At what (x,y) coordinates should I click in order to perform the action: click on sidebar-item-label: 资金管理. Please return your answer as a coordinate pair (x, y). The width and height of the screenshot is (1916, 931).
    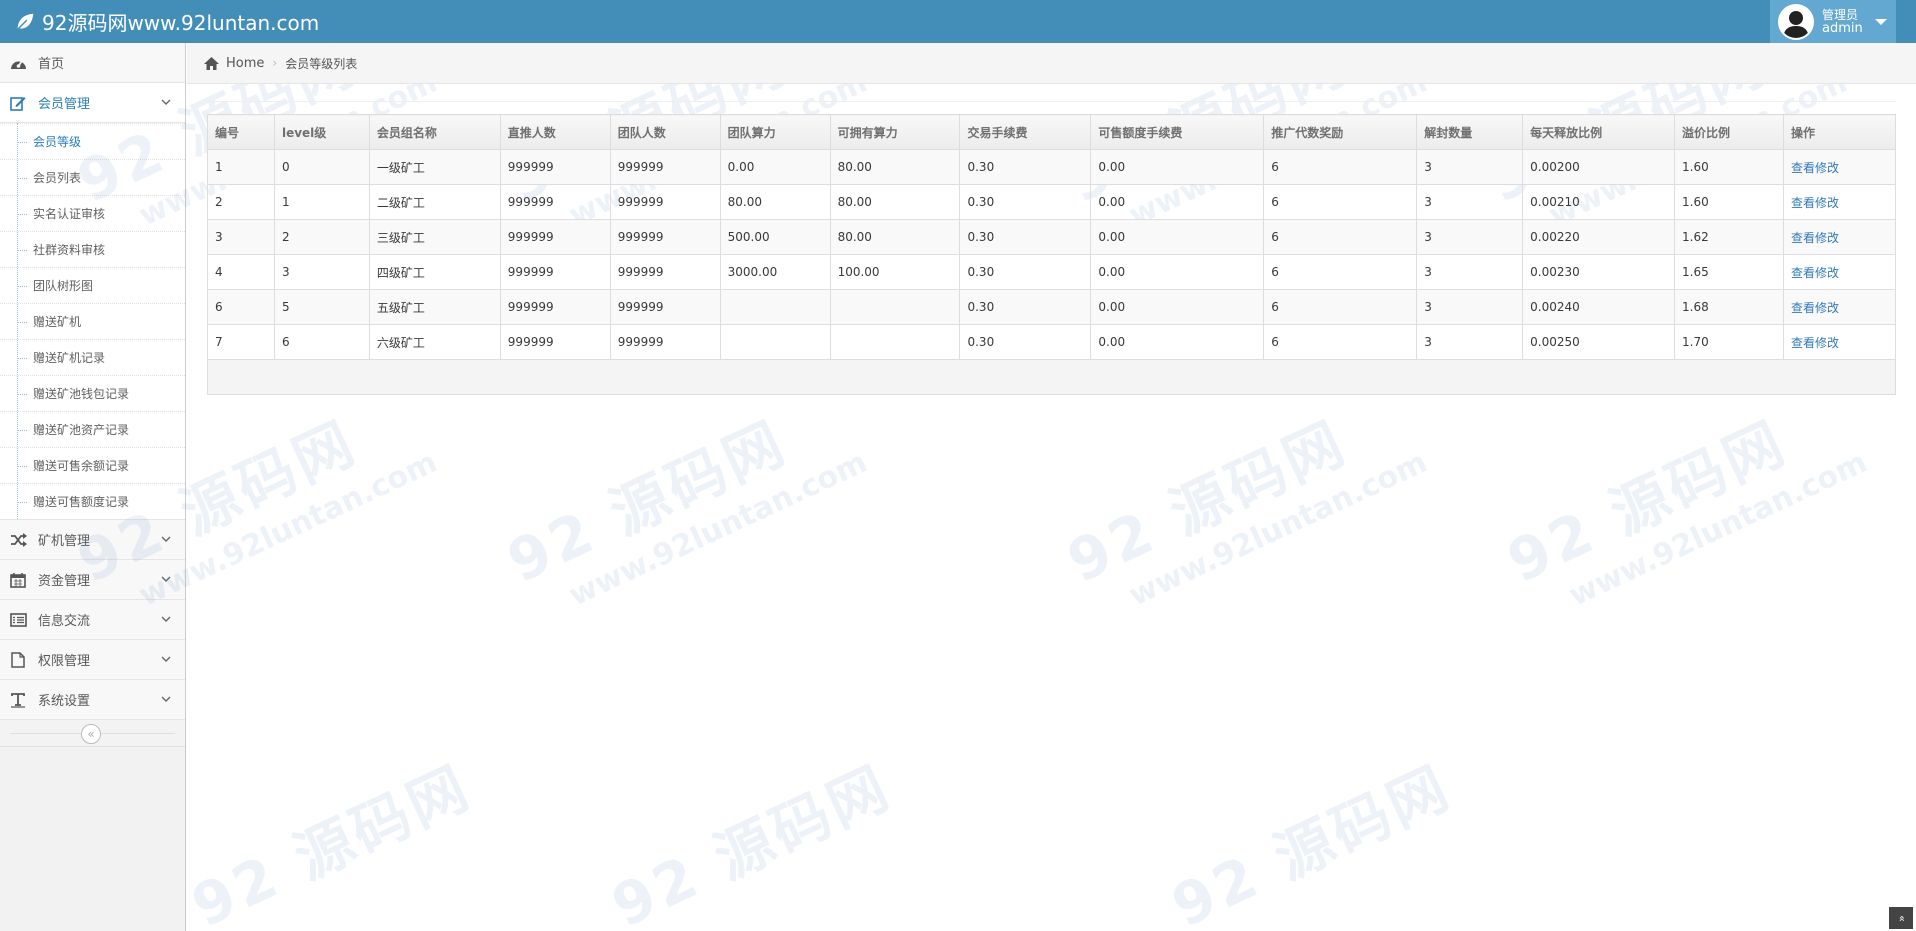
    Looking at the image, I should click on (64, 581).